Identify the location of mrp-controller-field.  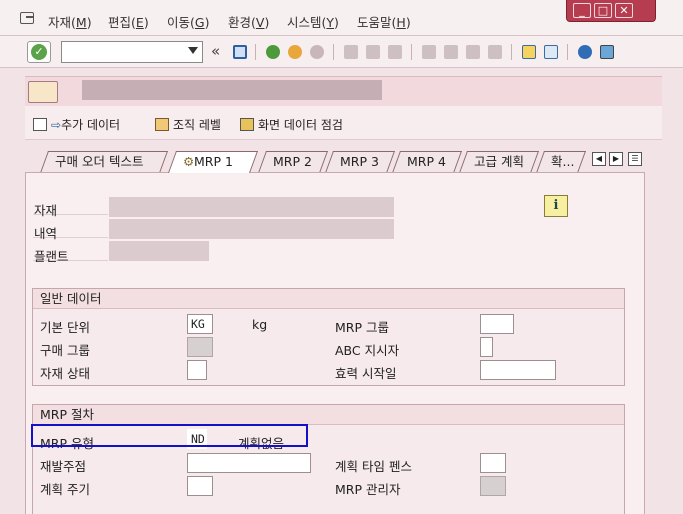
(493, 486).